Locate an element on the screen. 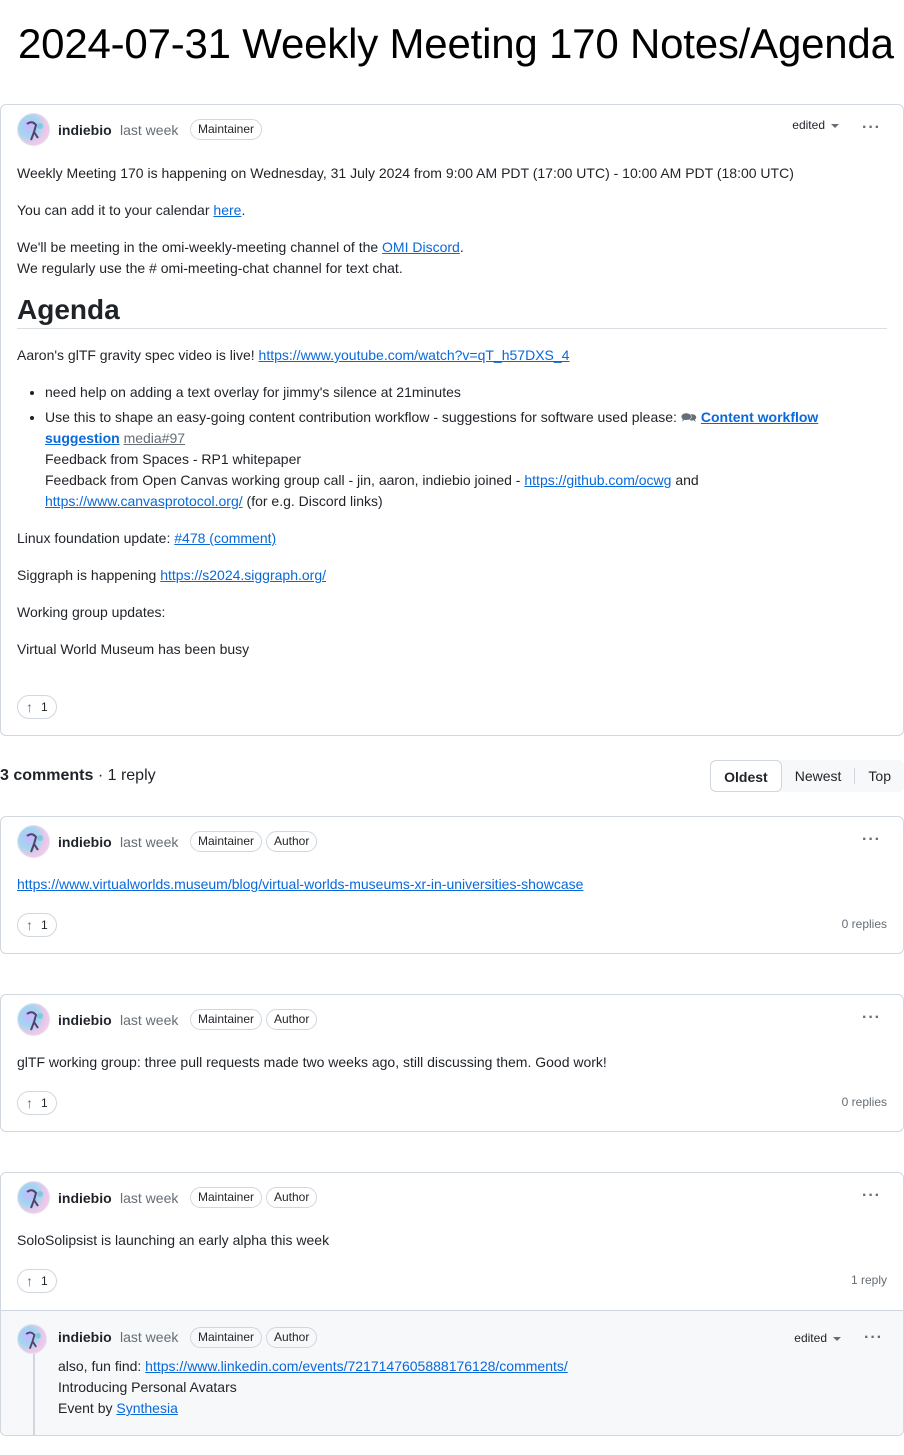 The height and width of the screenshot is (1455, 904). linux-prefix: Linux foundation update: is located at coordinates (96, 538).